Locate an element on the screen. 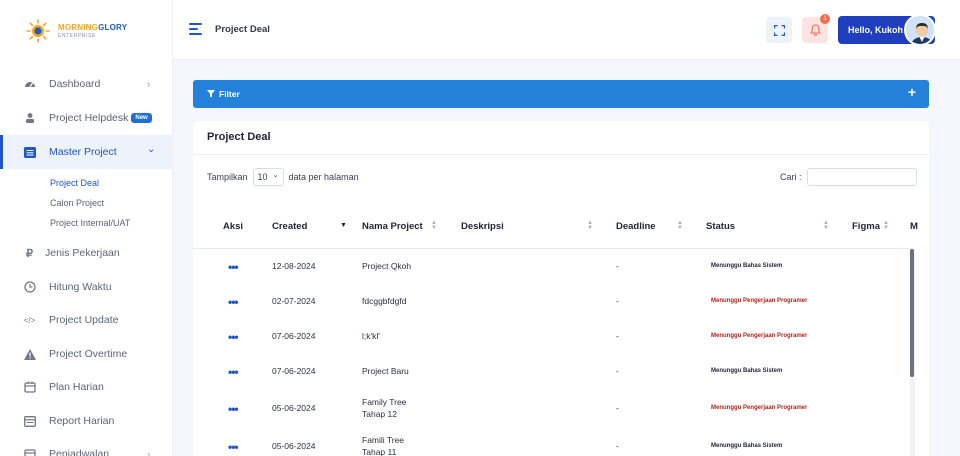 The height and width of the screenshot is (456, 960). sidebar-item-project-overtime: Project Overtime is located at coordinates (86, 354).